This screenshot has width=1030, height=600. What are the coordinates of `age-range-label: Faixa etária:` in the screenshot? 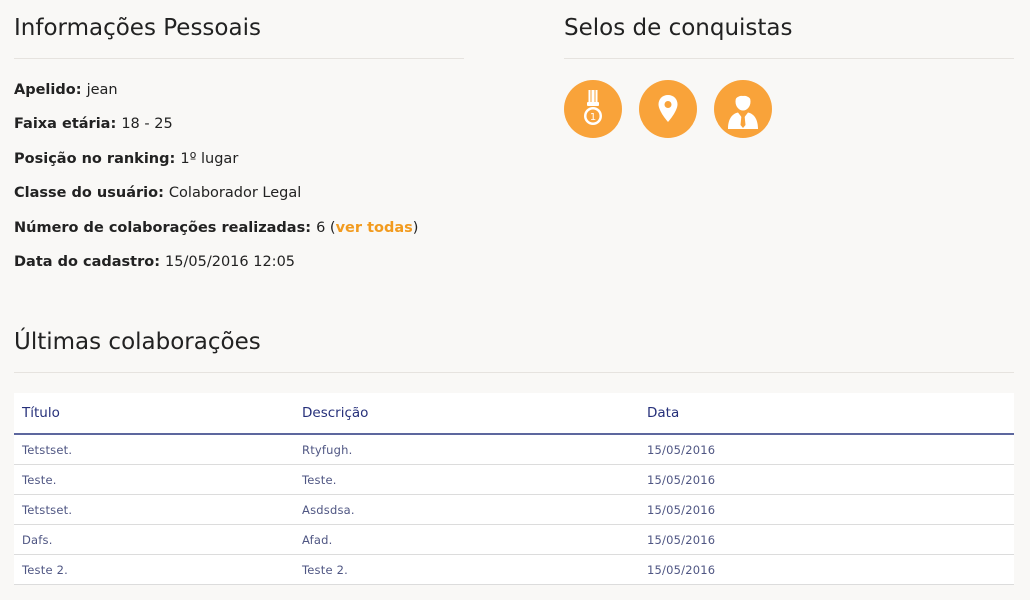 It's located at (68, 124).